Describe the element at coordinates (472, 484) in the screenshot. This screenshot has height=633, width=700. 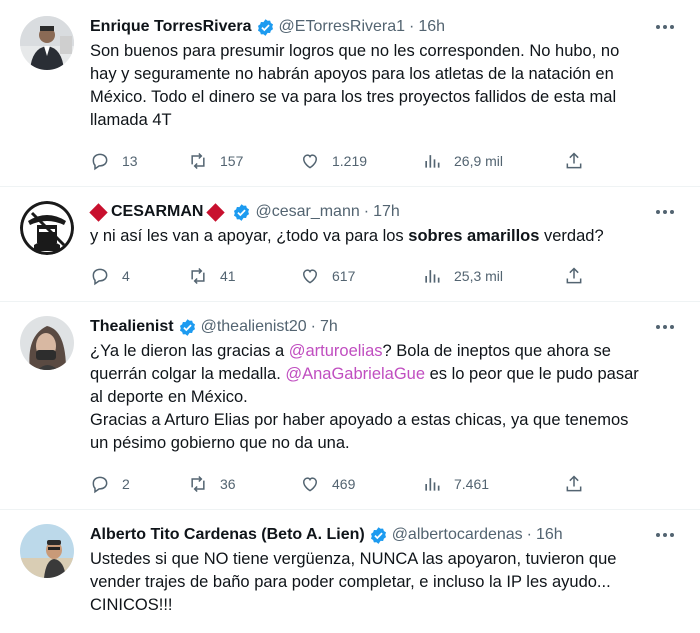
I see `views-count: 7.461` at that location.